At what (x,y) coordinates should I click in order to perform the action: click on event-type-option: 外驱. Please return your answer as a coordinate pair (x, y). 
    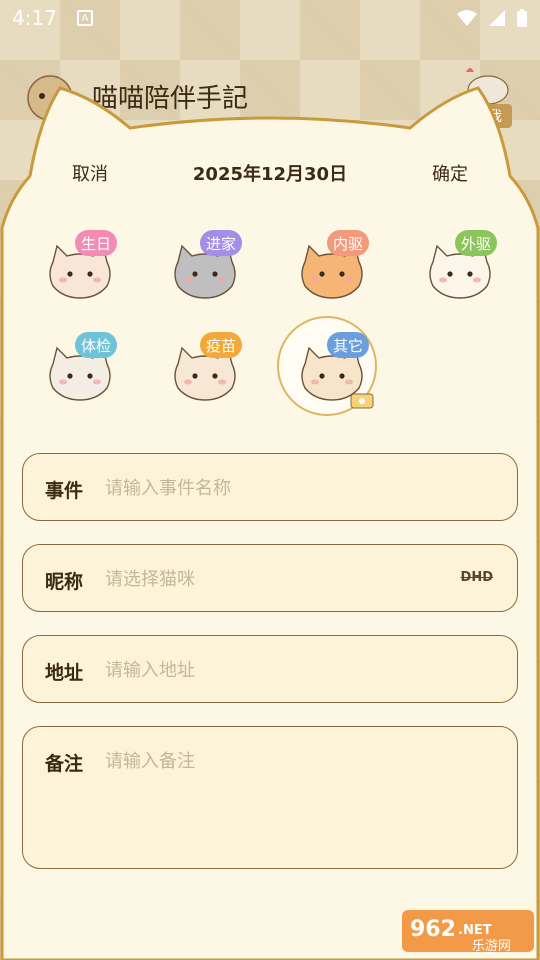
    Looking at the image, I should click on (470, 266).